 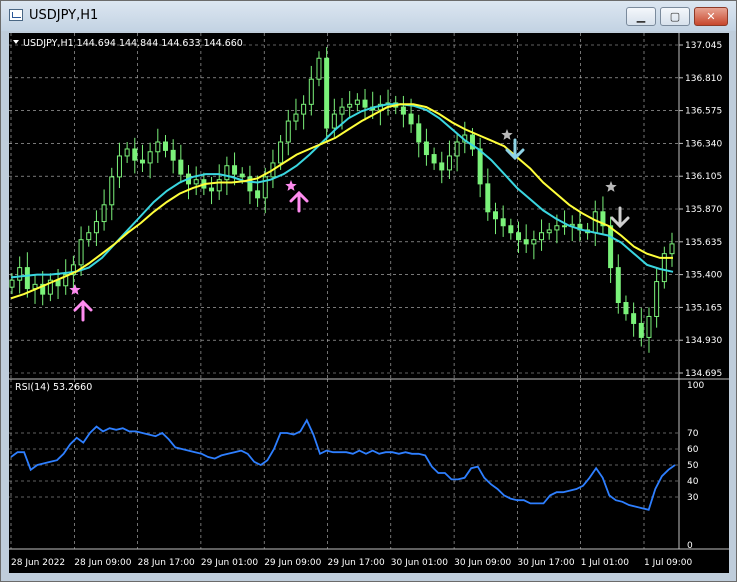 I want to click on price-tick-label: 135.870, so click(x=703, y=210).